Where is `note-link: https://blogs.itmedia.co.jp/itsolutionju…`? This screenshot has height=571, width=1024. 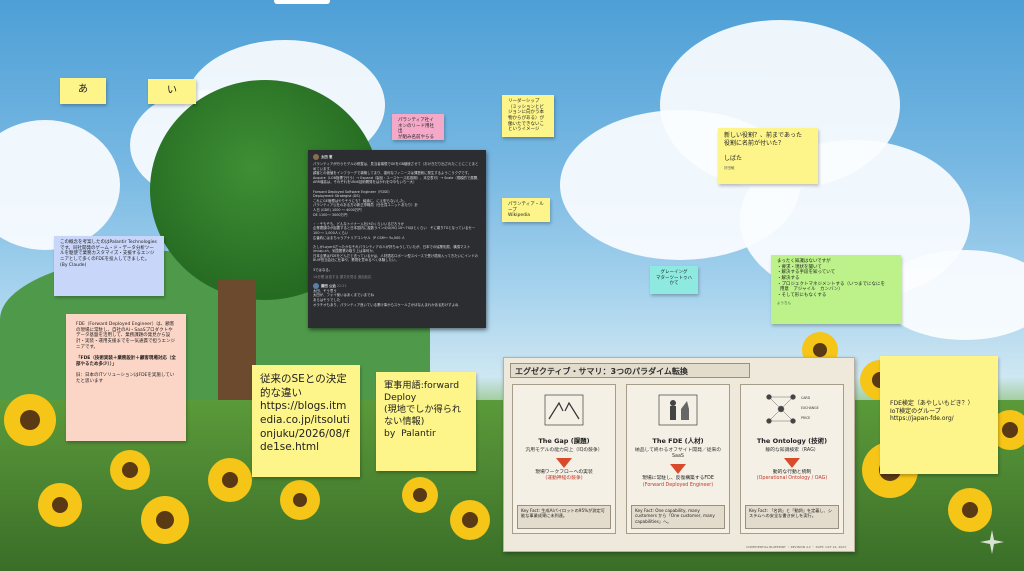
note-link: https://blogs.itmedia.co.jp/itsolutionju… is located at coordinates (306, 427).